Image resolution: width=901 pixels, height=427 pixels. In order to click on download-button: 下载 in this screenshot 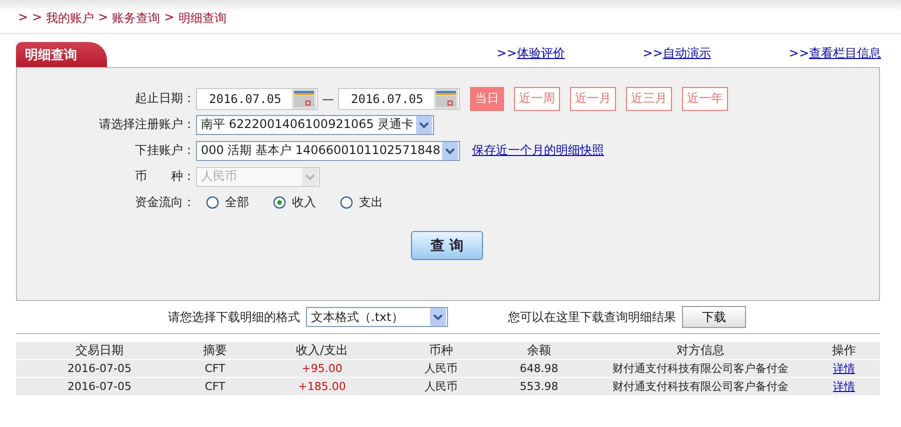, I will do `click(714, 317)`.